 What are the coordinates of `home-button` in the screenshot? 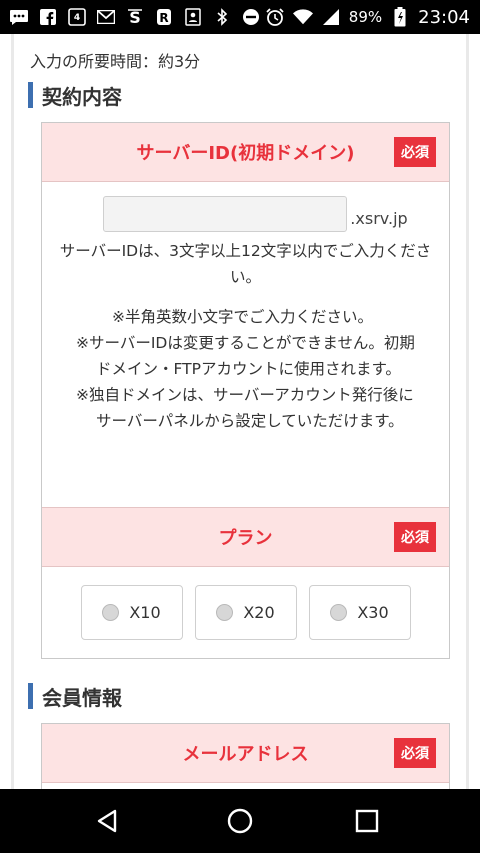 It's located at (240, 821).